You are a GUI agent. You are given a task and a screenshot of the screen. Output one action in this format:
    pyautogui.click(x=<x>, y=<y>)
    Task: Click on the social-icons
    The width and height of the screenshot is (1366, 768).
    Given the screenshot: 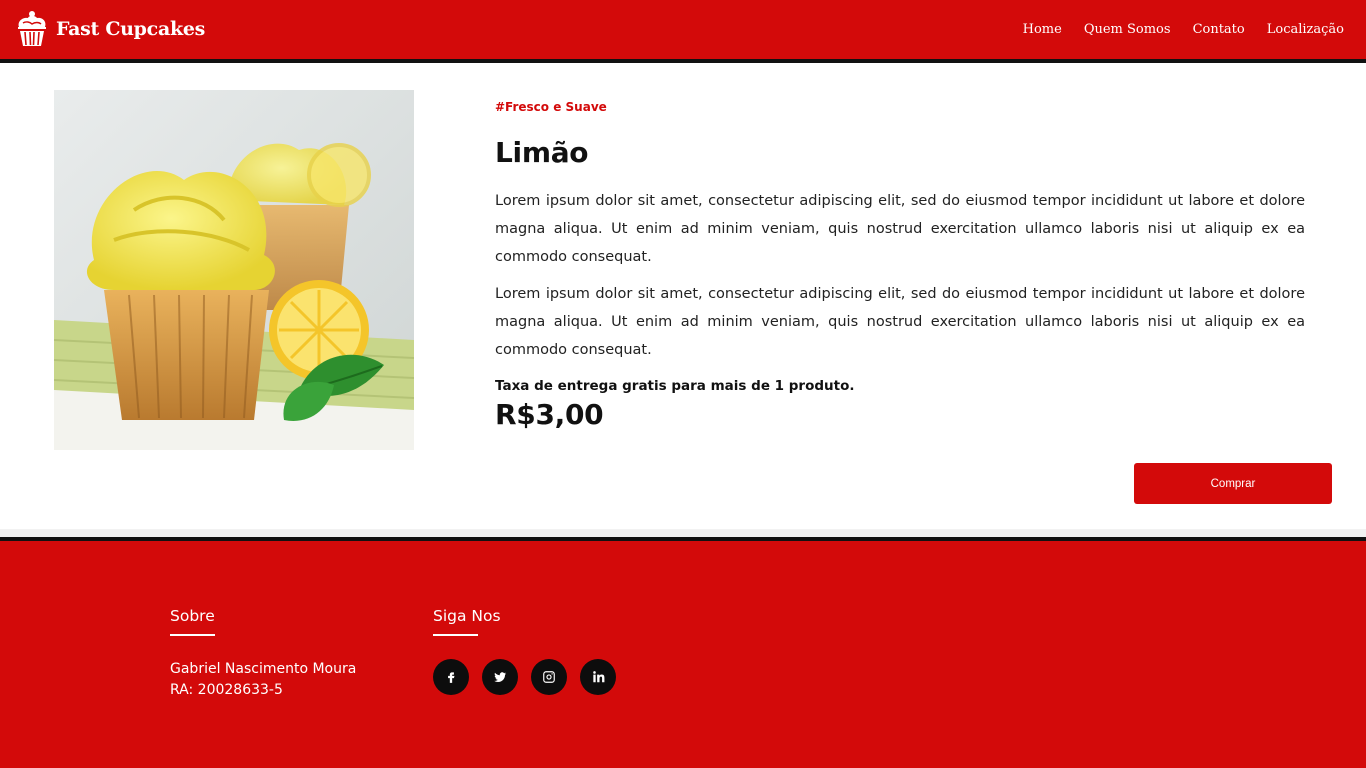 What is the action you would take?
    pyautogui.click(x=524, y=677)
    